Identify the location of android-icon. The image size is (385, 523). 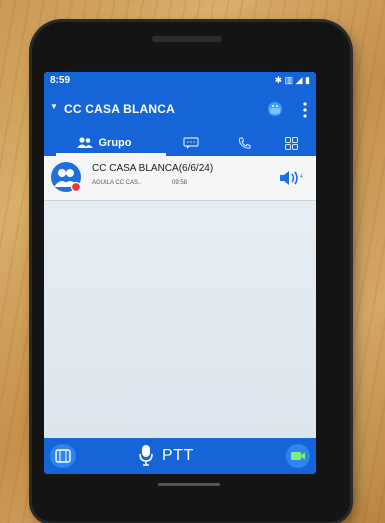
(275, 108).